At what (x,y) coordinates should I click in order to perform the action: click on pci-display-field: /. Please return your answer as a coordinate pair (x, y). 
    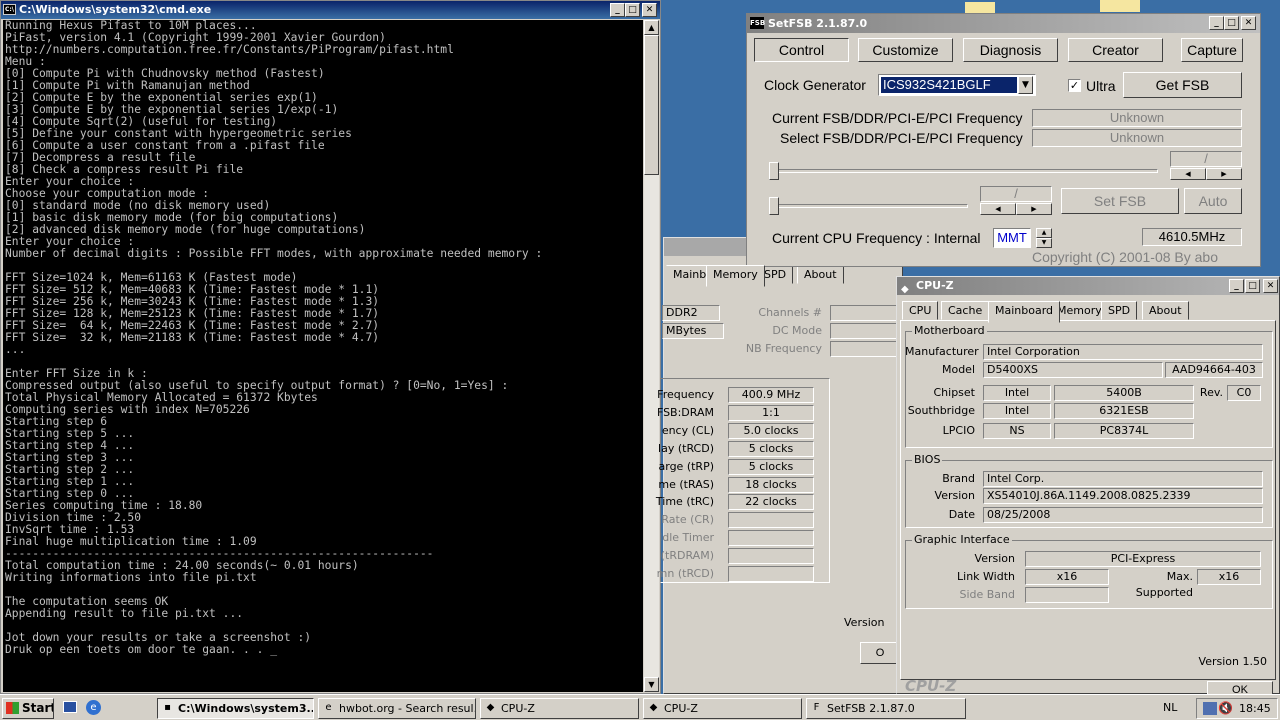
    Looking at the image, I should click on (1016, 194).